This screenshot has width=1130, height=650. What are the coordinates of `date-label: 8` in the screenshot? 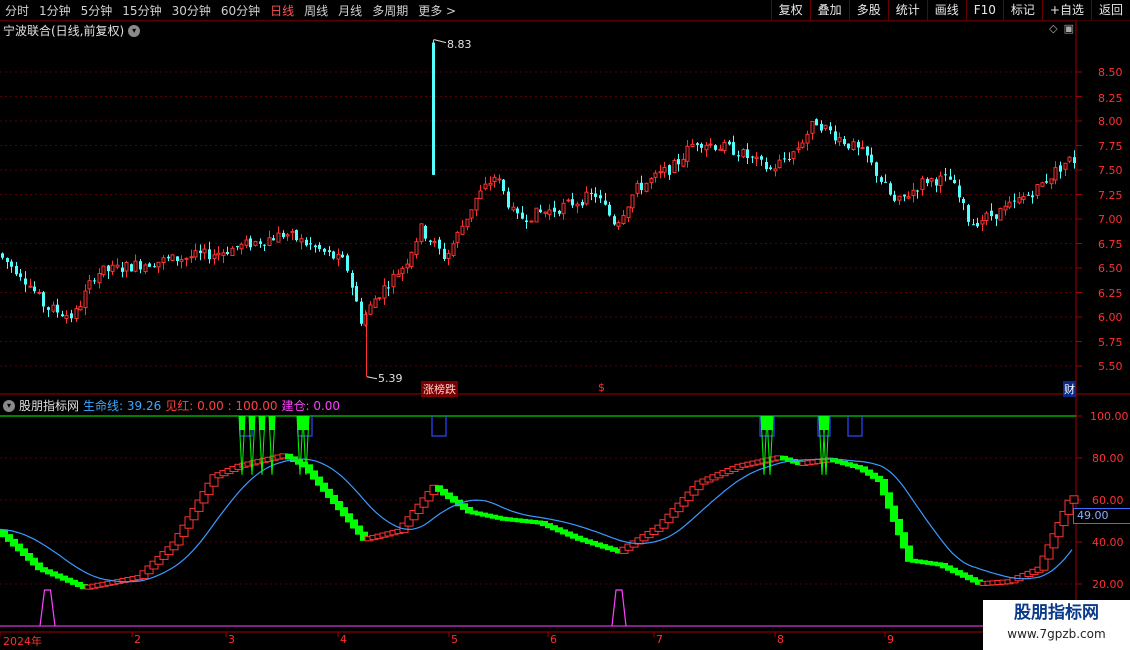 It's located at (780, 639).